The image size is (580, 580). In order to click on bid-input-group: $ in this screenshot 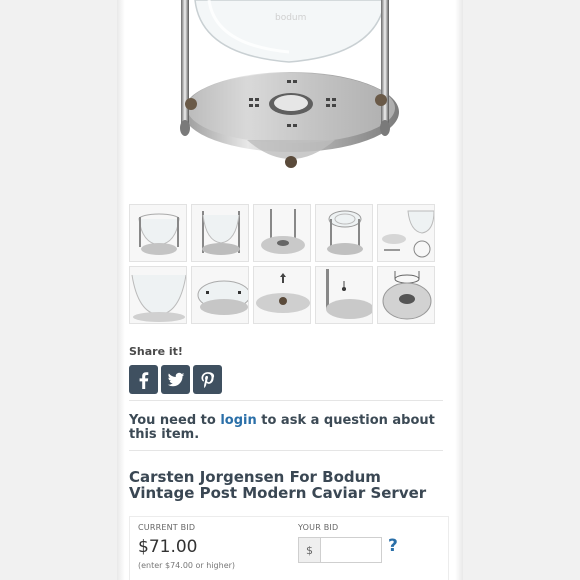, I will do `click(340, 550)`.